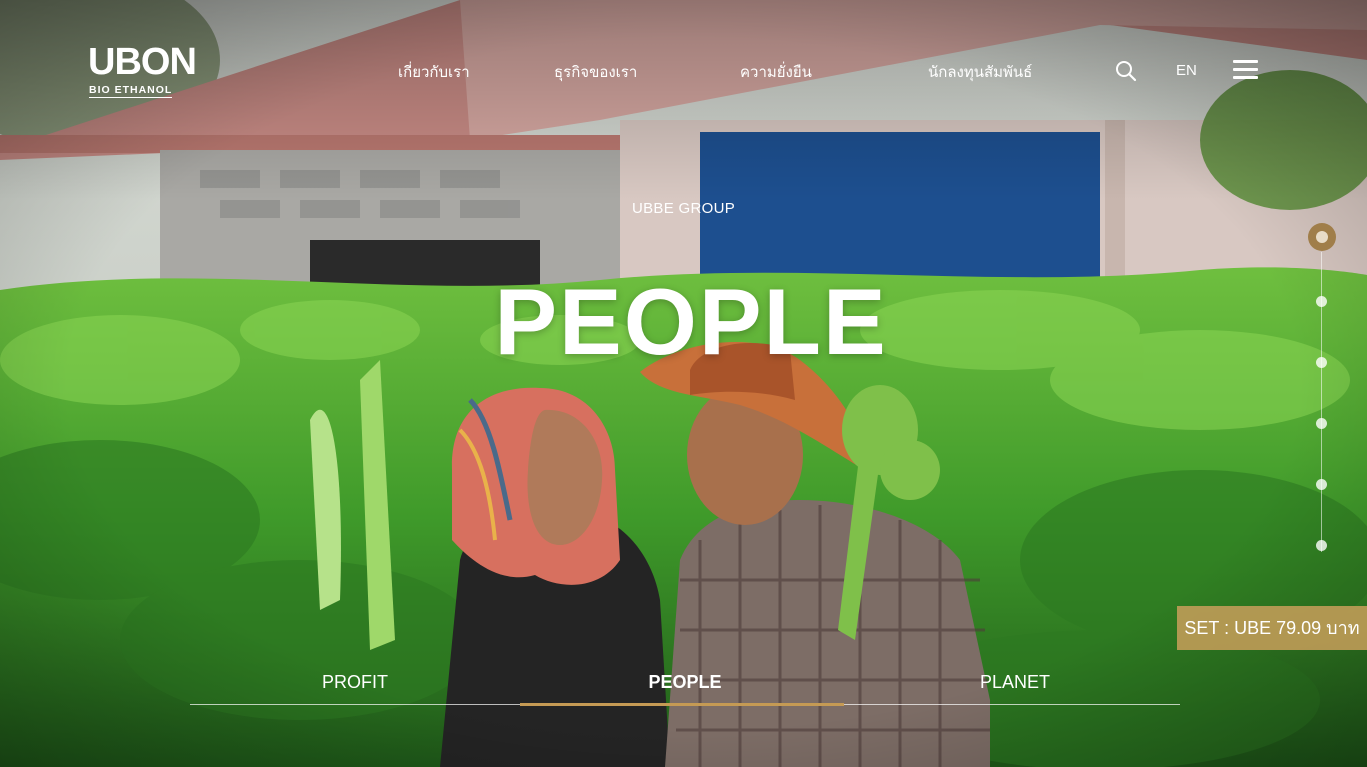 The image size is (1367, 767). I want to click on slide-pagination, so click(1322, 392).